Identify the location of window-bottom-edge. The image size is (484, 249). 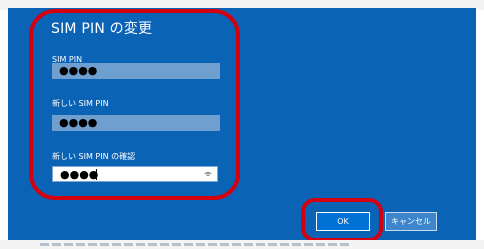
(242, 244).